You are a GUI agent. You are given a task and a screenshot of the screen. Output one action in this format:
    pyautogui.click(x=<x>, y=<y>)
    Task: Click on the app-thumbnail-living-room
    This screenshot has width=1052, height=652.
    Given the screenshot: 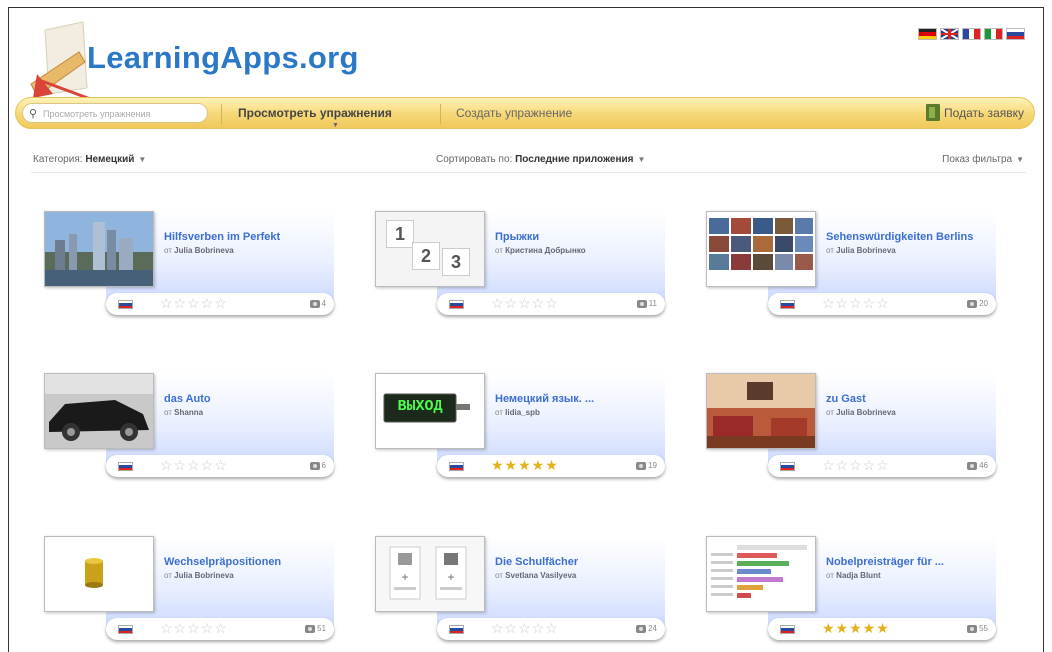 What is the action you would take?
    pyautogui.click(x=761, y=411)
    